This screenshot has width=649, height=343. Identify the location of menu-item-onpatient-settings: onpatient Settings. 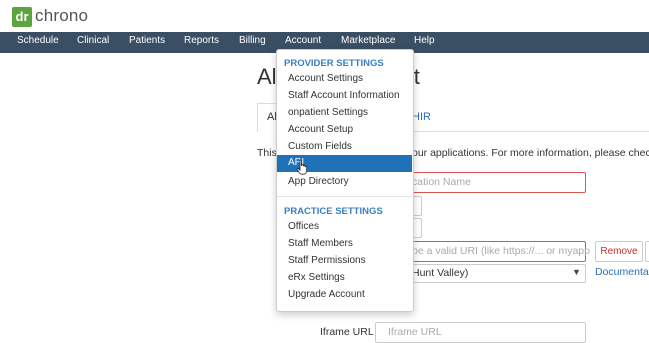
(328, 112).